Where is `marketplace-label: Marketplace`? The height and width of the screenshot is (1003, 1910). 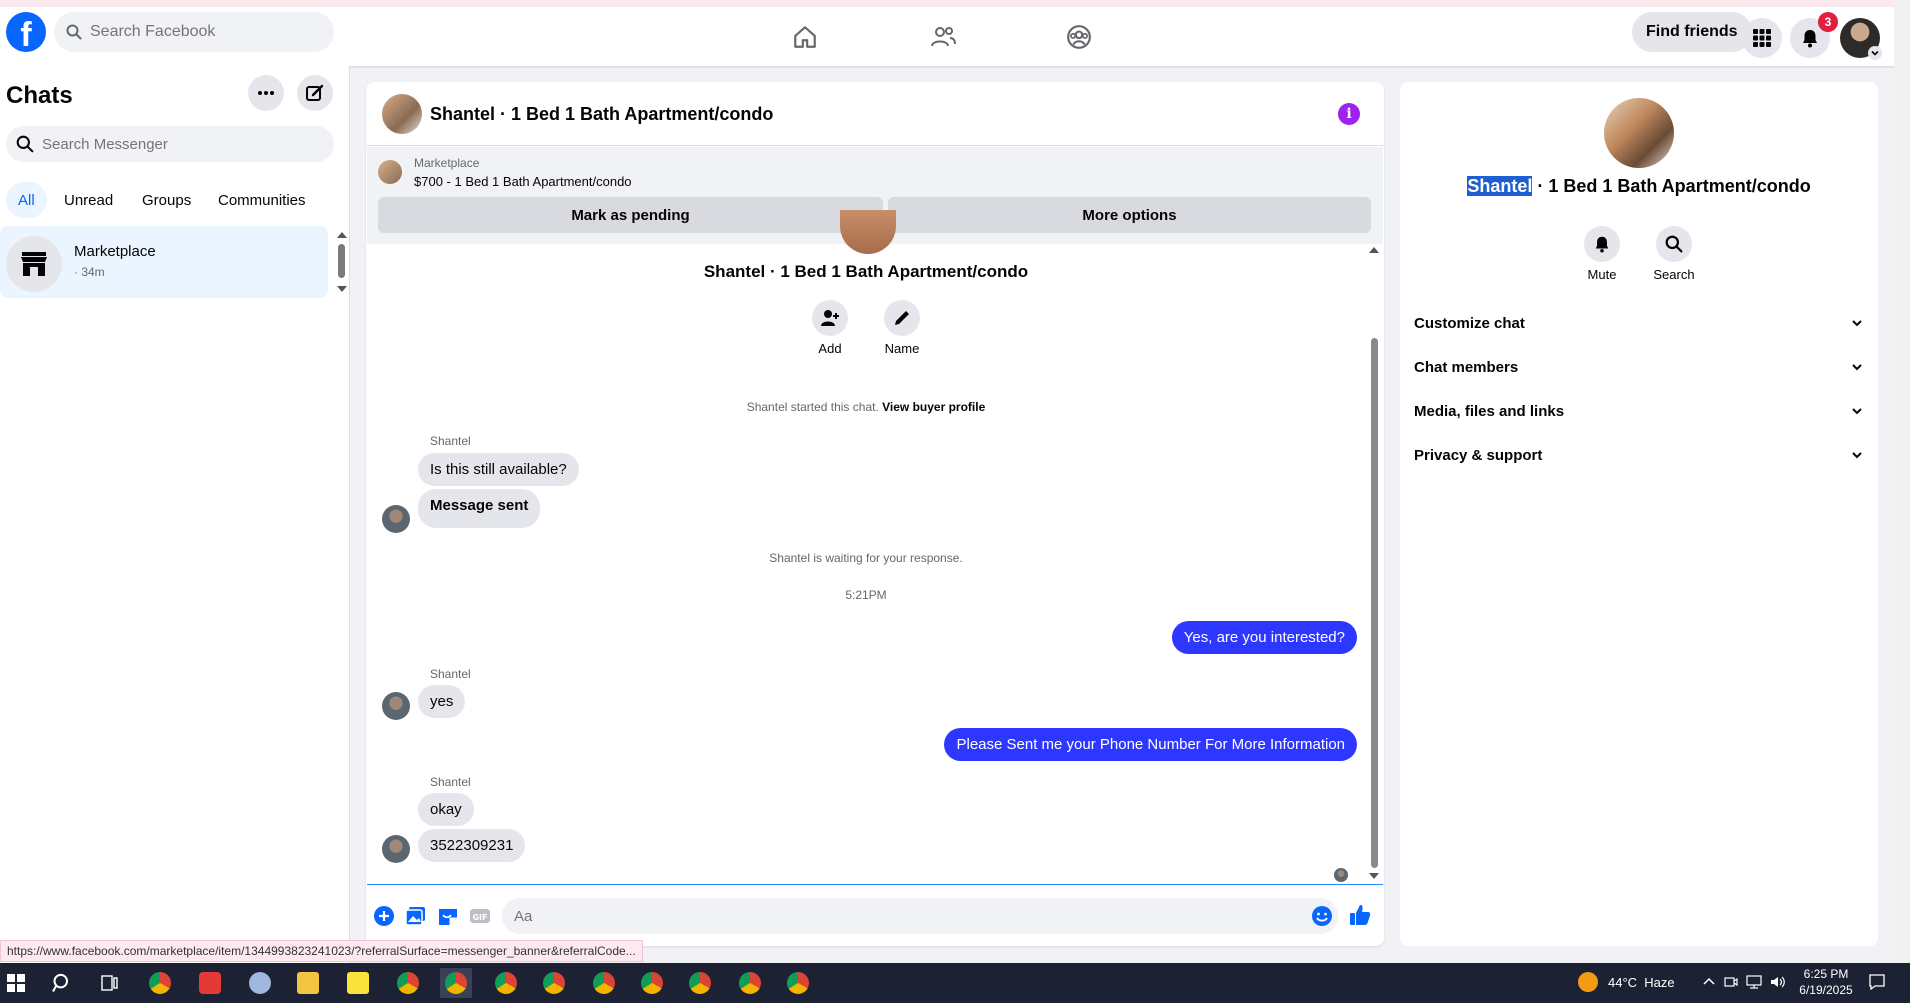
marketplace-label: Marketplace is located at coordinates (447, 163).